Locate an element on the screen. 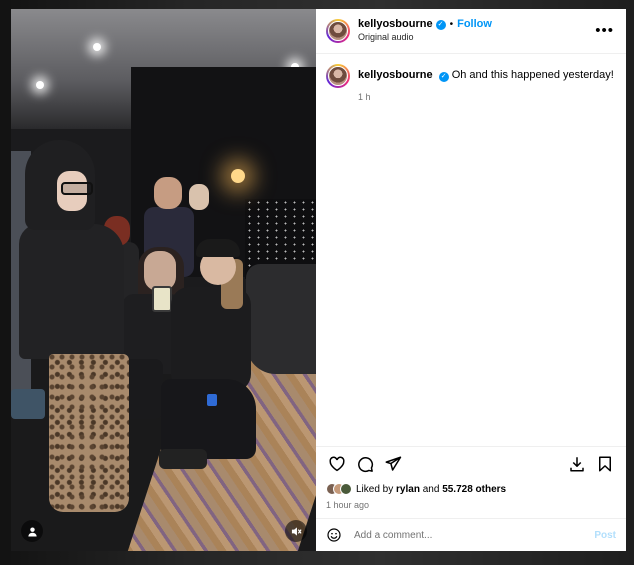 The height and width of the screenshot is (565, 634). comment-bubble-icon is located at coordinates (365, 464).